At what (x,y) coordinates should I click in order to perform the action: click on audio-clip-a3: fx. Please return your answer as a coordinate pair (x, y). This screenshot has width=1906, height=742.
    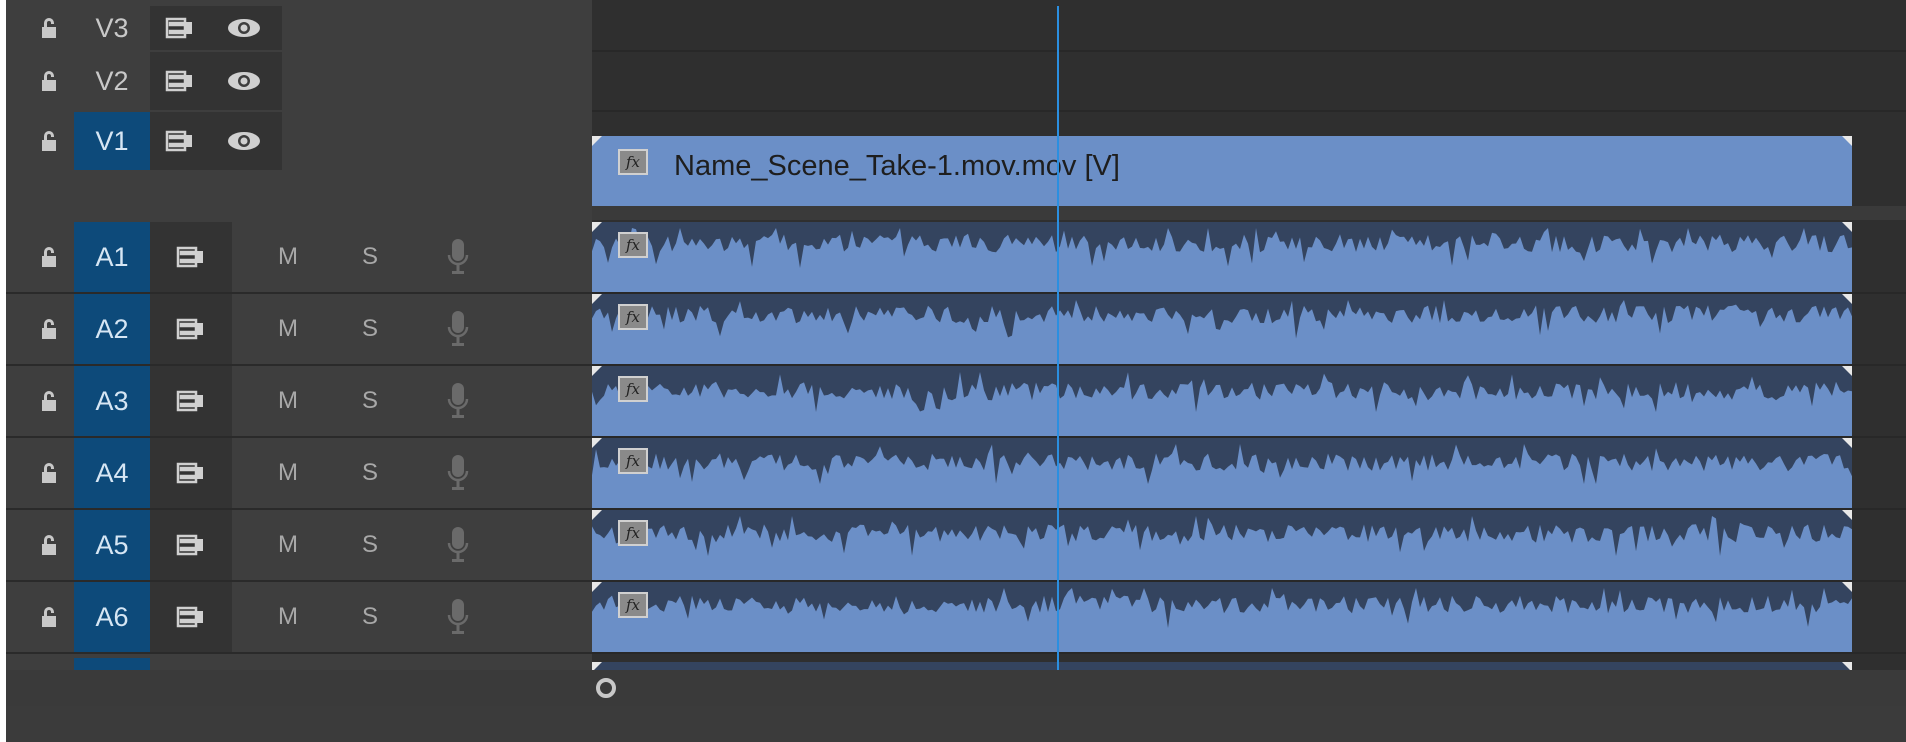
    Looking at the image, I should click on (1222, 401).